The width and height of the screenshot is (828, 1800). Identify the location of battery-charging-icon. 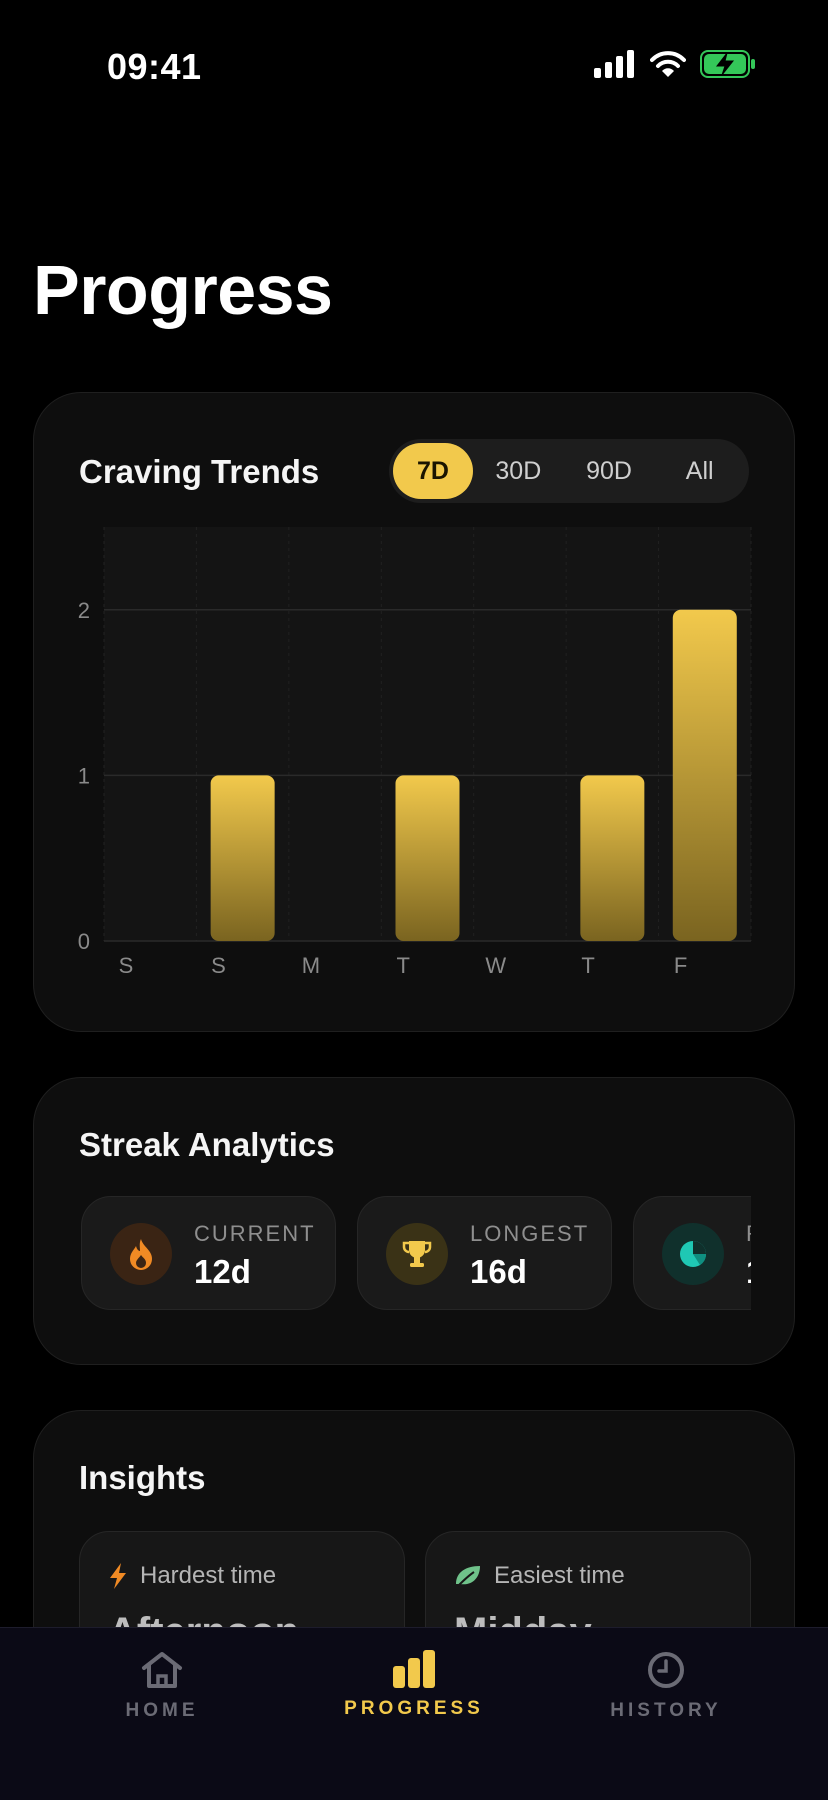
(727, 64).